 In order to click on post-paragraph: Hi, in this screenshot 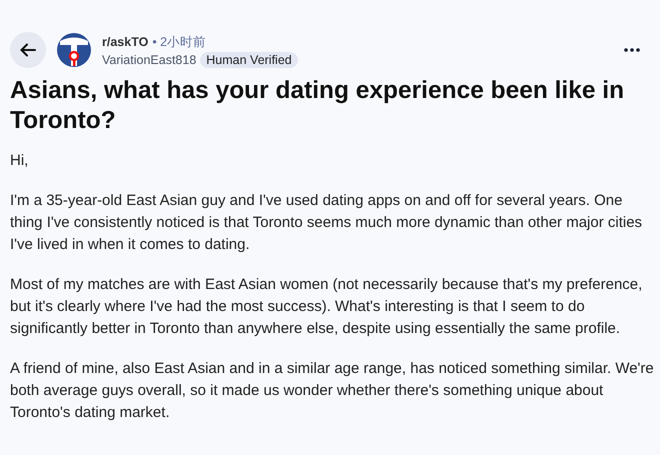, I will do `click(20, 161)`.